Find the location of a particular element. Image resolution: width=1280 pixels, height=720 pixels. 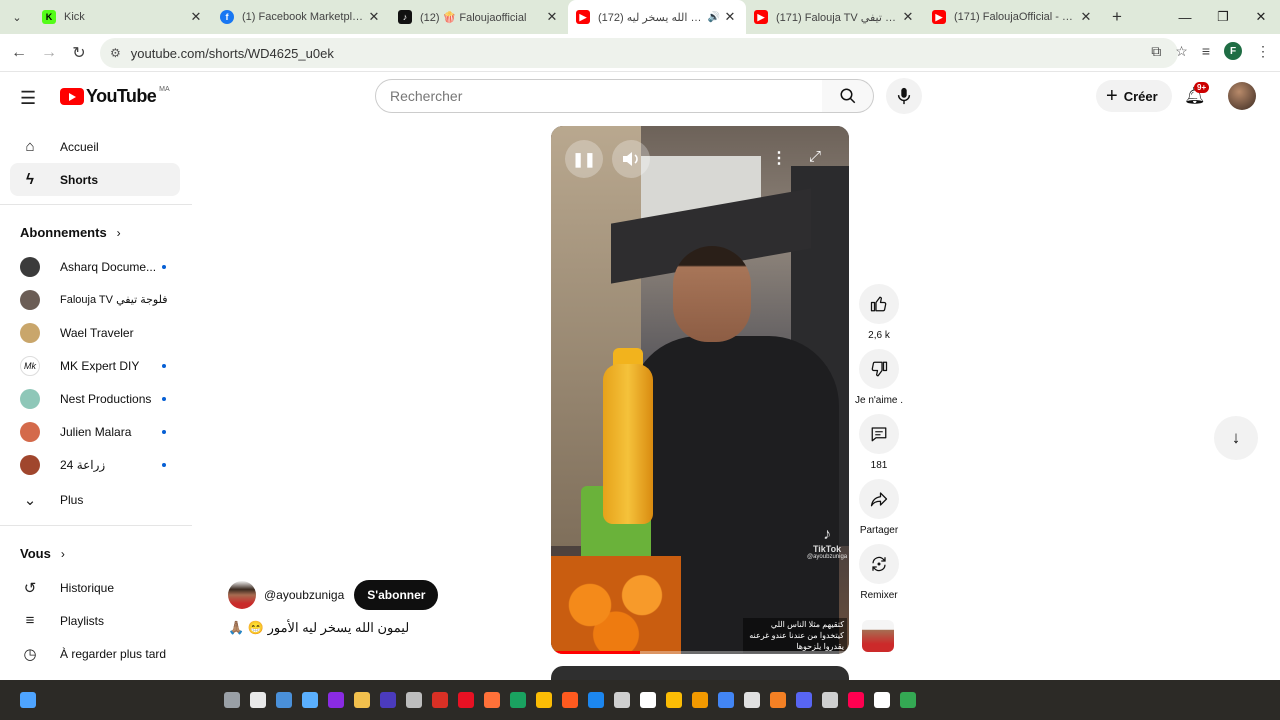

back-button: ← is located at coordinates (19, 53).